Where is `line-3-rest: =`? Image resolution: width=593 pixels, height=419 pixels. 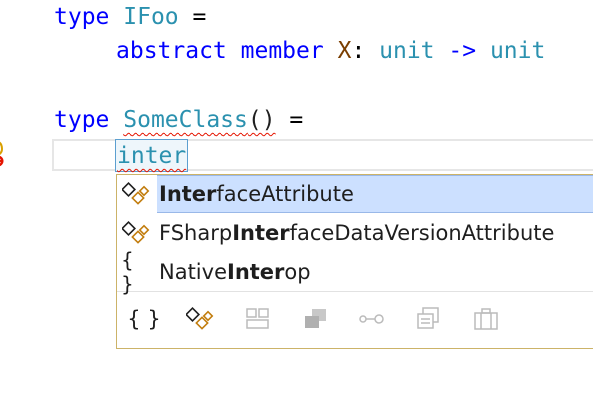
line-3-rest: = is located at coordinates (289, 120).